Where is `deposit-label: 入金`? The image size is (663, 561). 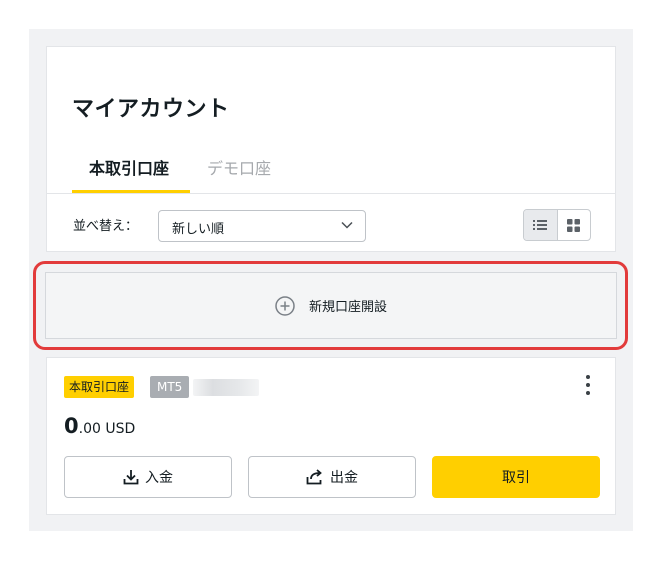 deposit-label: 入金 is located at coordinates (159, 478).